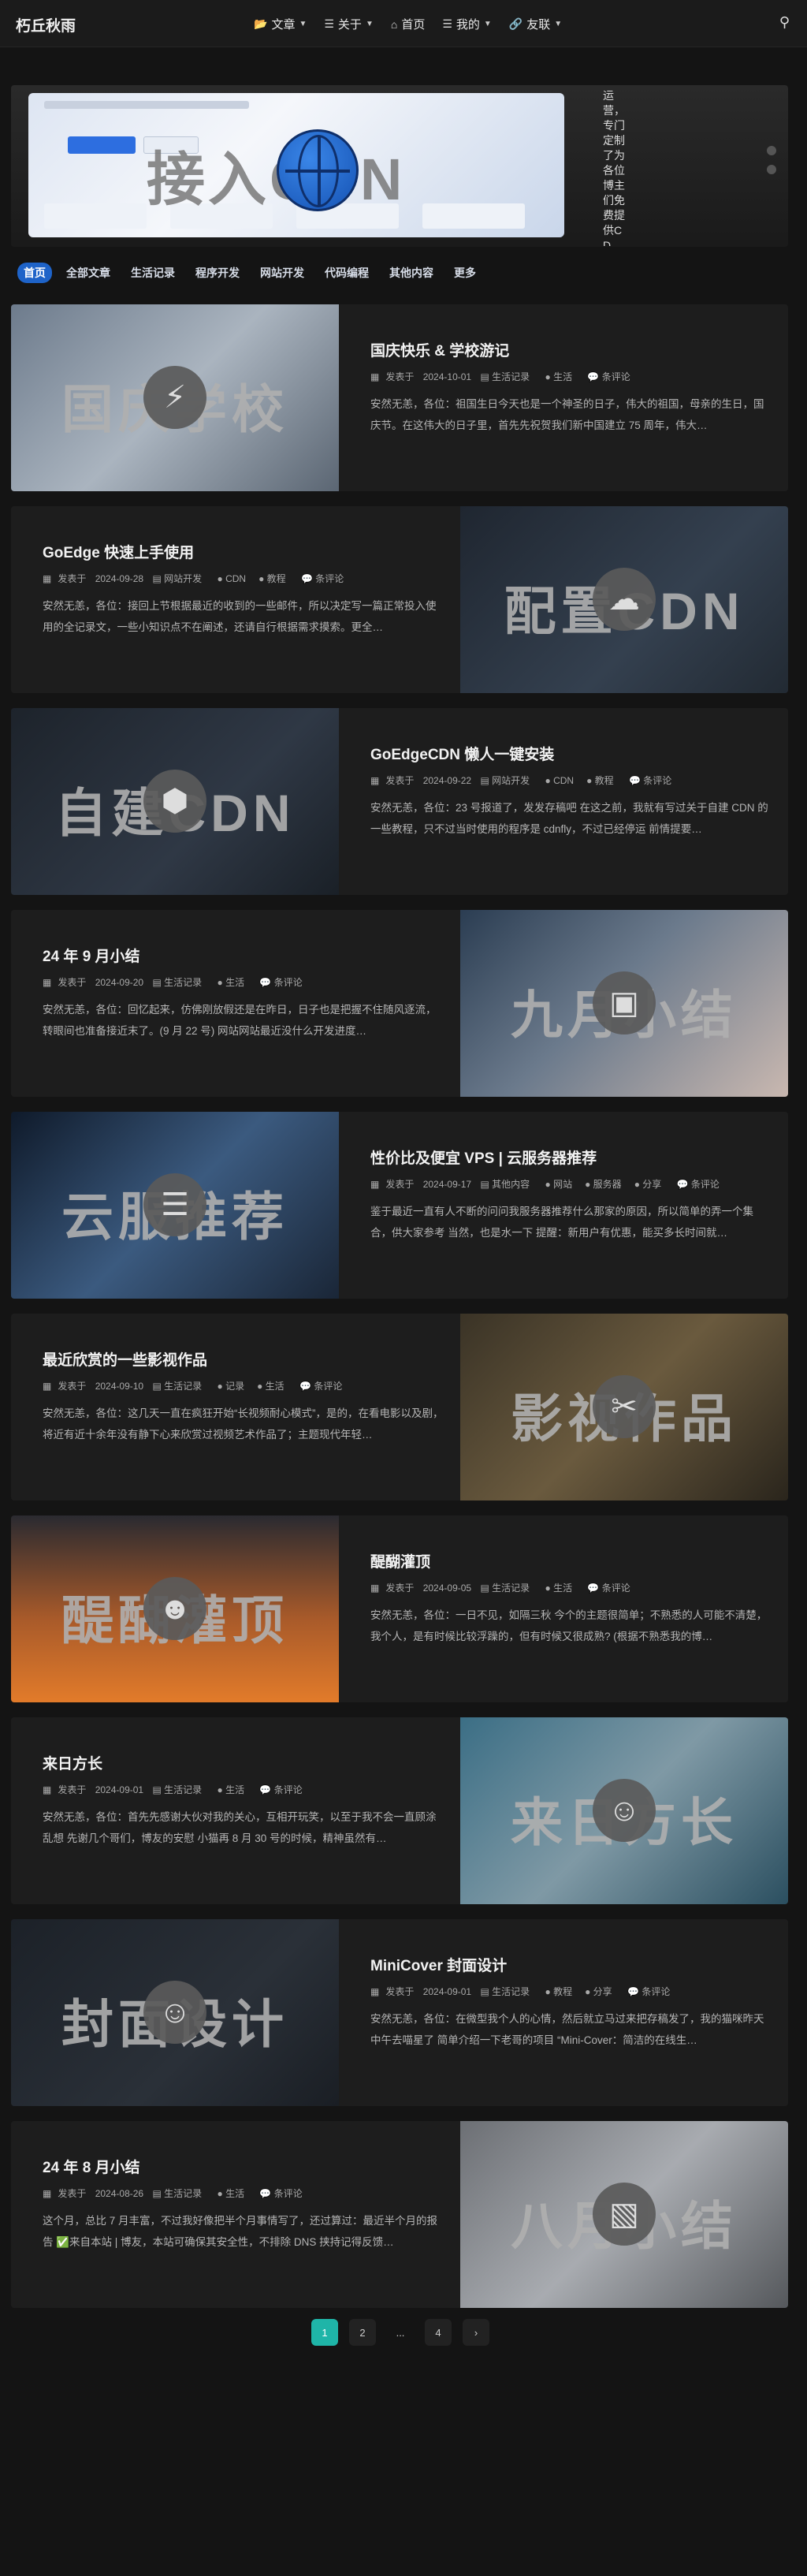 Image resolution: width=807 pixels, height=2576 pixels. I want to click on tag-label: 生活, so click(235, 2194).